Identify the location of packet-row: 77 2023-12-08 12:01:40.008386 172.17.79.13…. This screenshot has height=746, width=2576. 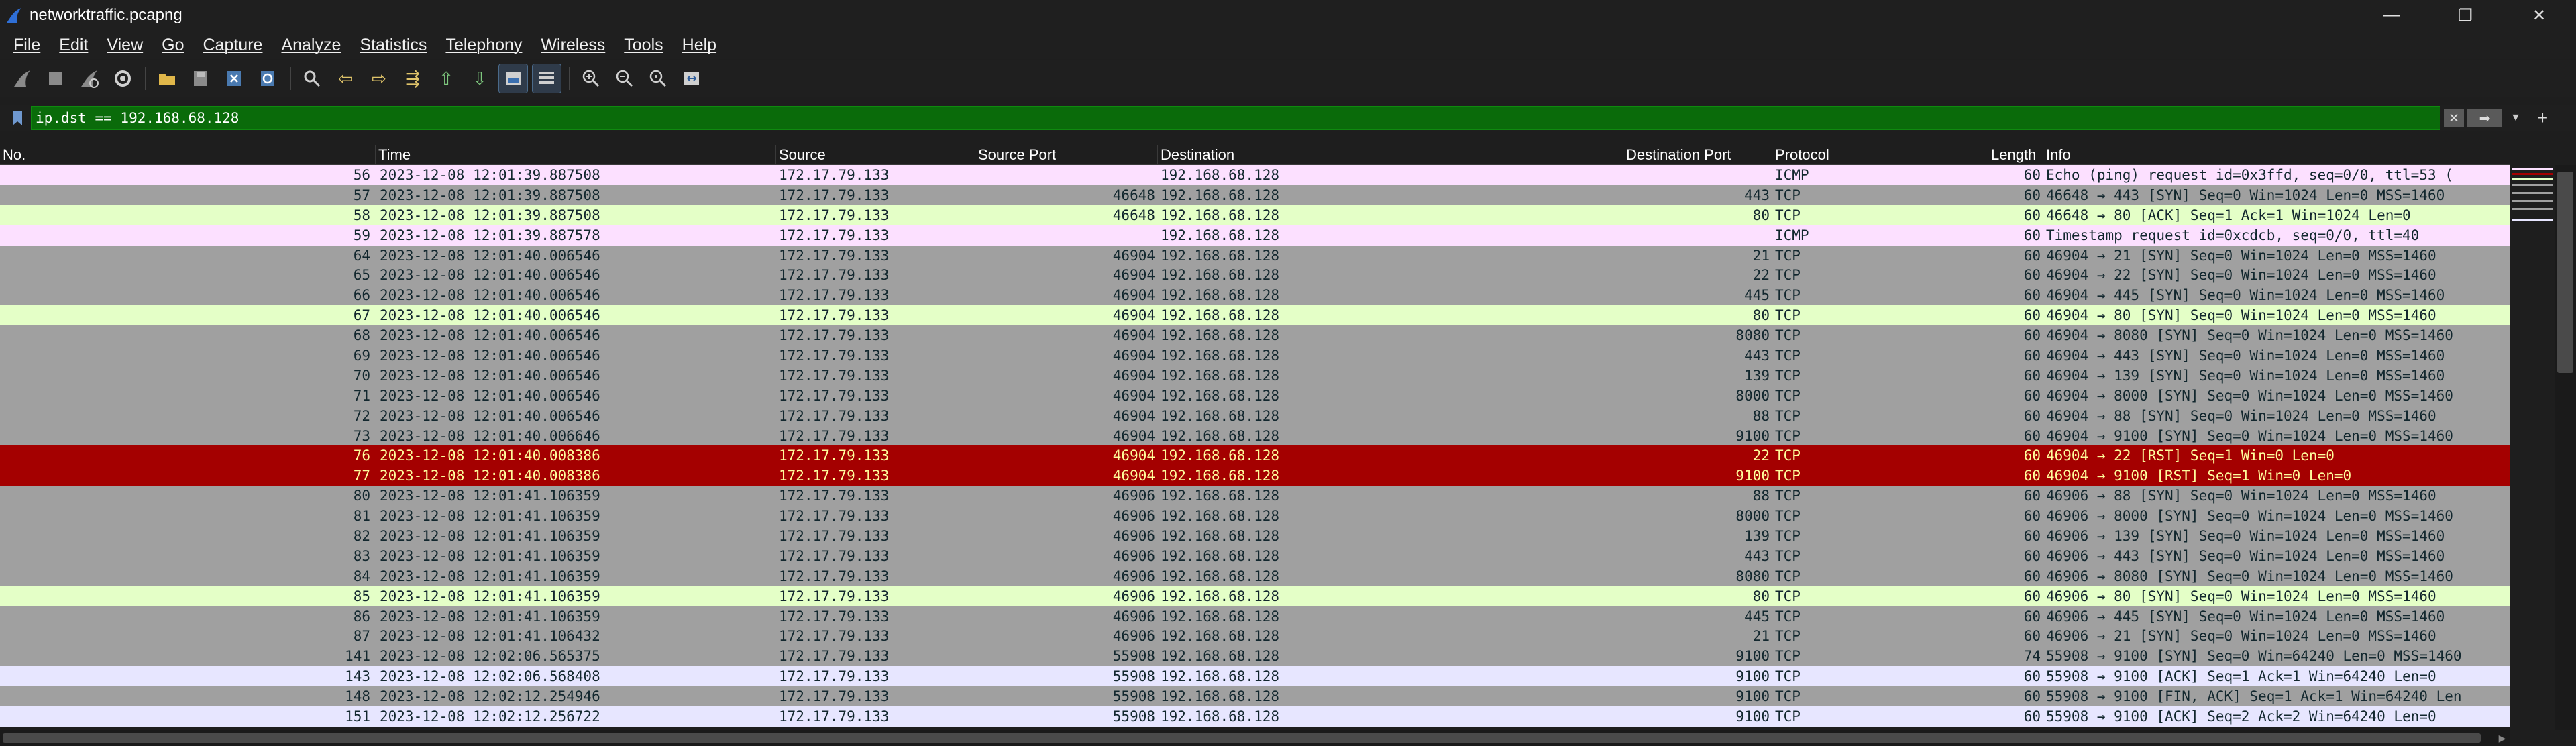
(1255, 476).